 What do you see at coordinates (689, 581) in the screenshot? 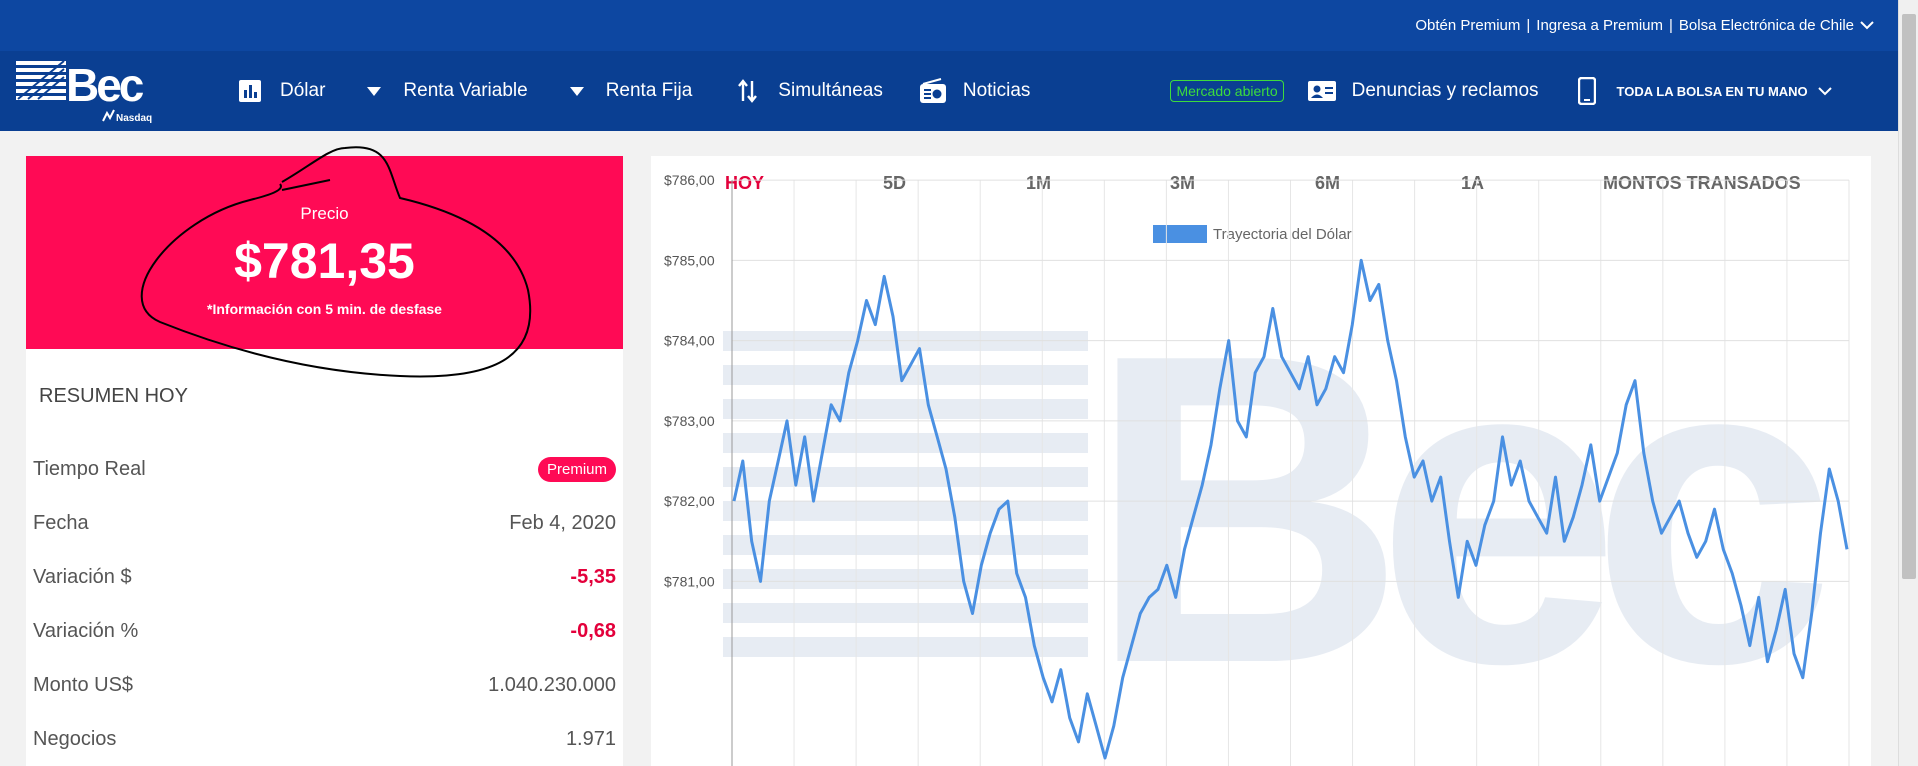
I see `y-tick-label: $781,00` at bounding box center [689, 581].